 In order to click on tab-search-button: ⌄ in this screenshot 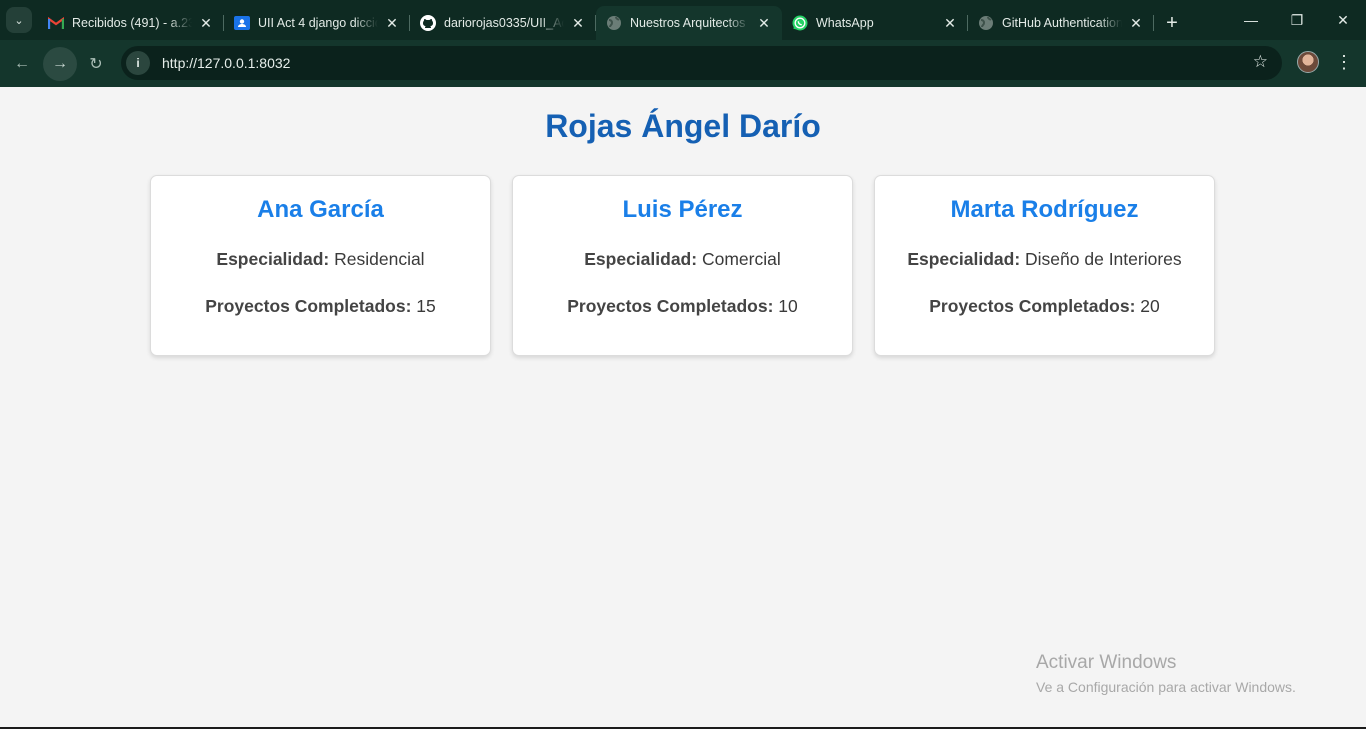, I will do `click(19, 20)`.